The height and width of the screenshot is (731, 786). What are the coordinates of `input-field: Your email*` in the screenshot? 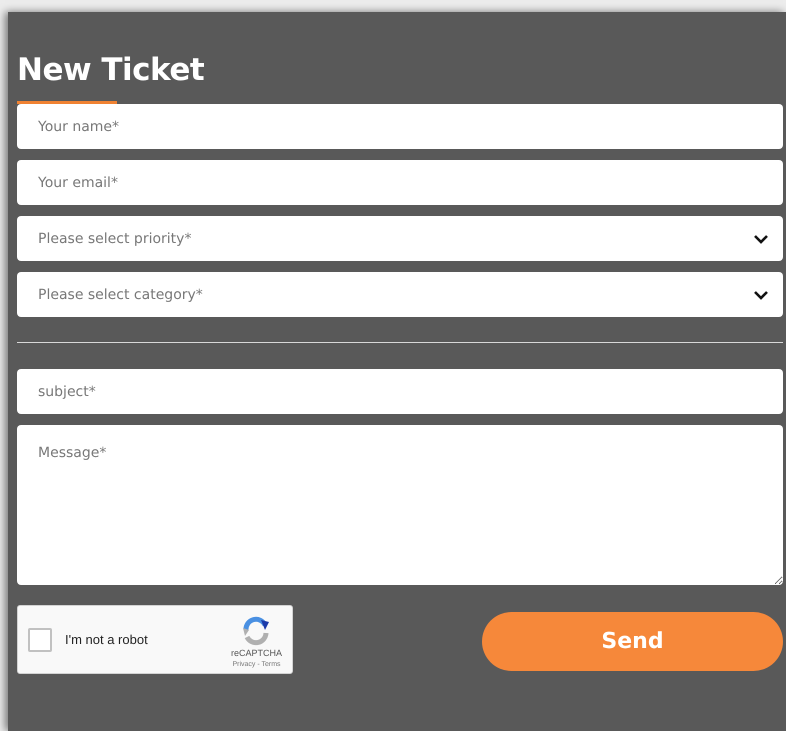 It's located at (400, 182).